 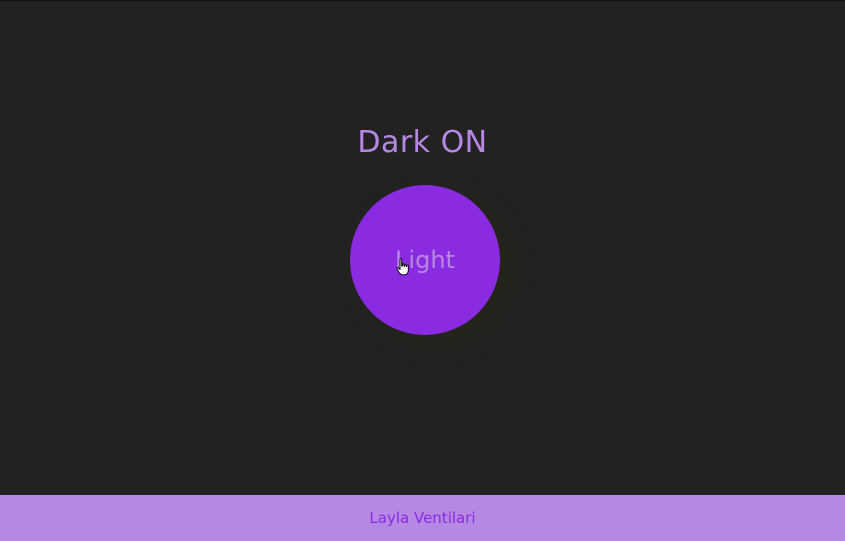 I want to click on page-title: Dark ON, so click(x=422, y=142).